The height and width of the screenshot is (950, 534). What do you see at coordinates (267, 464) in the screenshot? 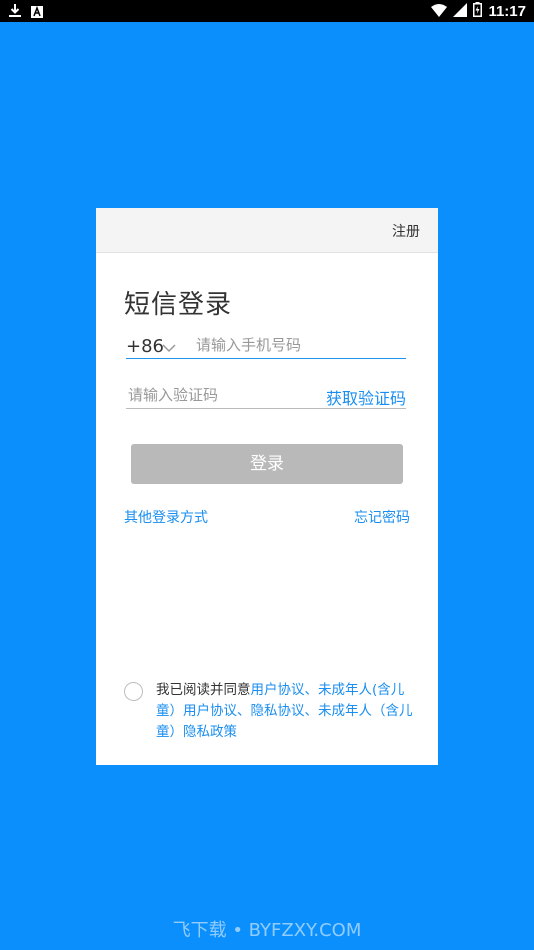
I see `login-button: 登录` at bounding box center [267, 464].